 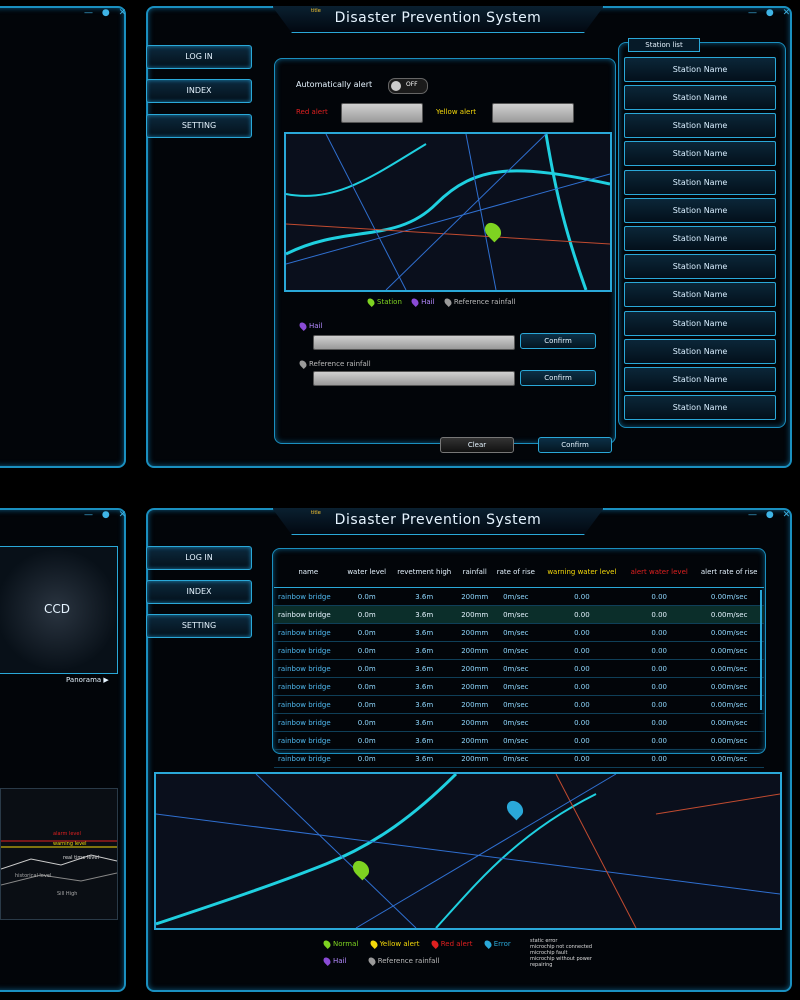 What do you see at coordinates (303, 364) in the screenshot?
I see `reference-icon` at bounding box center [303, 364].